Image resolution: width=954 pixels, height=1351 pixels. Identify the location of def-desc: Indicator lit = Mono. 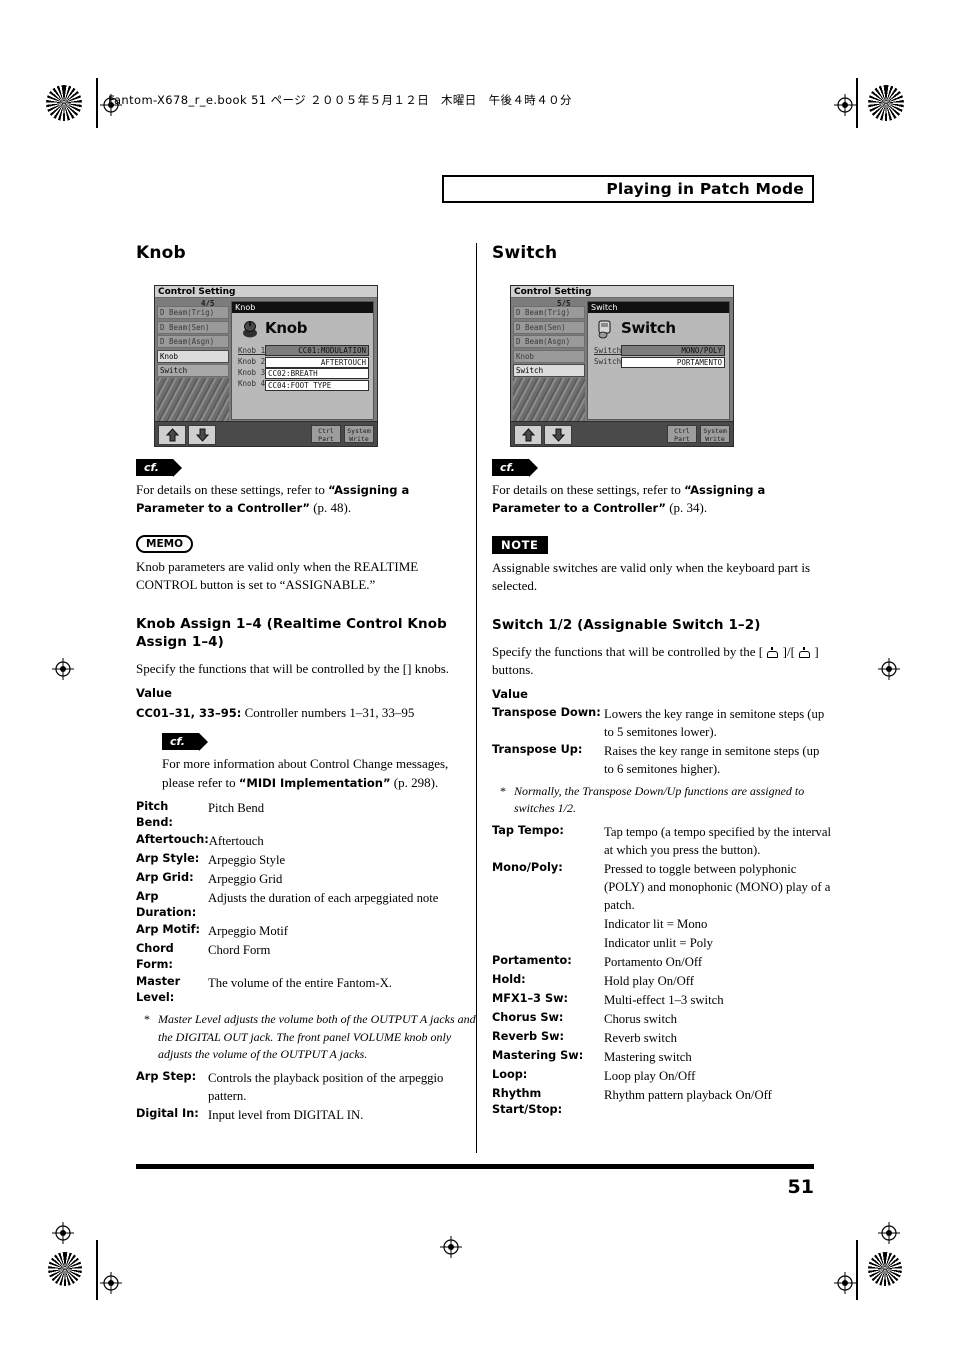
(656, 924).